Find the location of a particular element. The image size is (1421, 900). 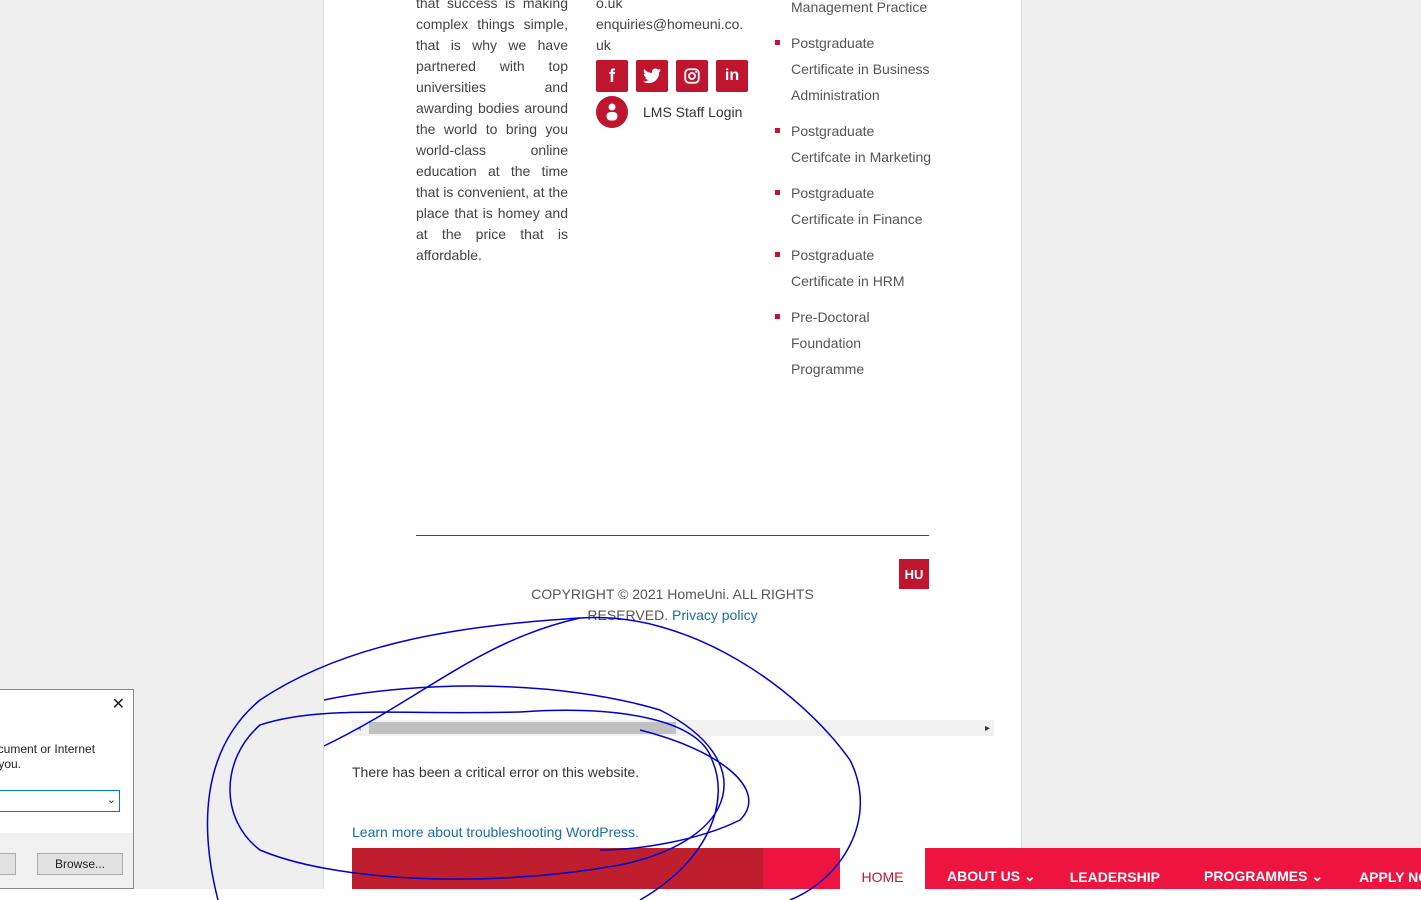

scrollbar-thumb is located at coordinates (522, 728).